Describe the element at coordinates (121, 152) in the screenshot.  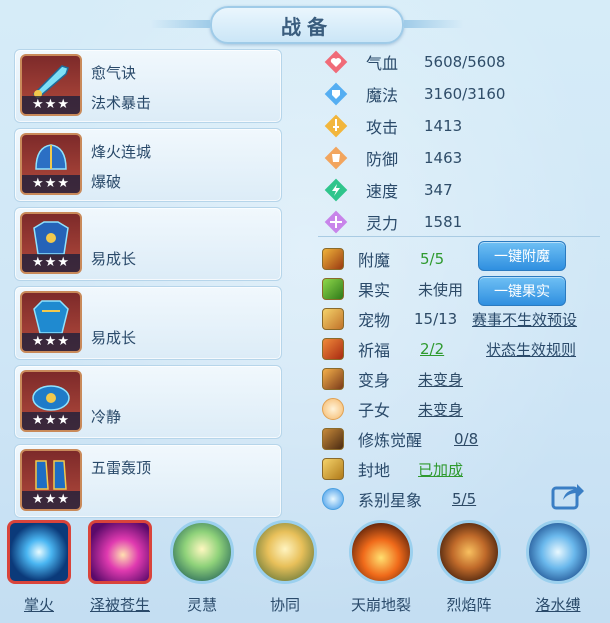
I see `equipment-name: 烽火连城` at that location.